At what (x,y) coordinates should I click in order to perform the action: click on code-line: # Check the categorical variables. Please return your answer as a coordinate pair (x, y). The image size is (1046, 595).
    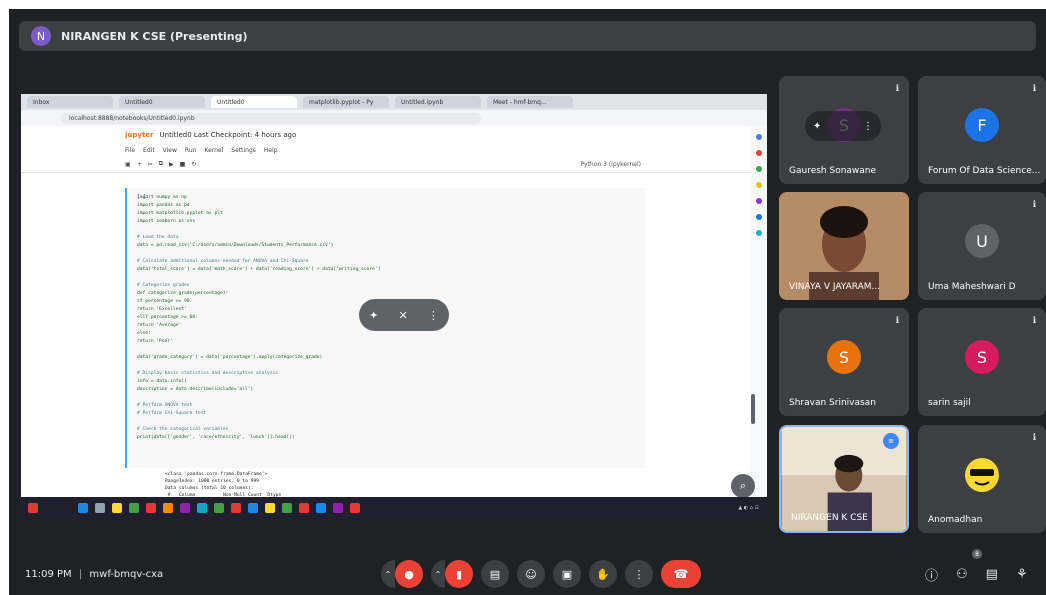
    Looking at the image, I should click on (183, 429).